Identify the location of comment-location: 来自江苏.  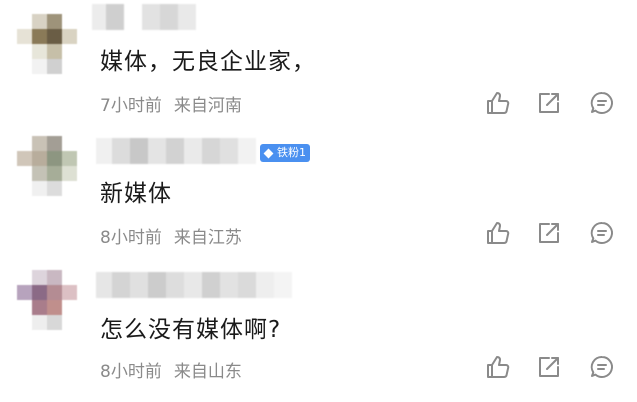
(207, 238).